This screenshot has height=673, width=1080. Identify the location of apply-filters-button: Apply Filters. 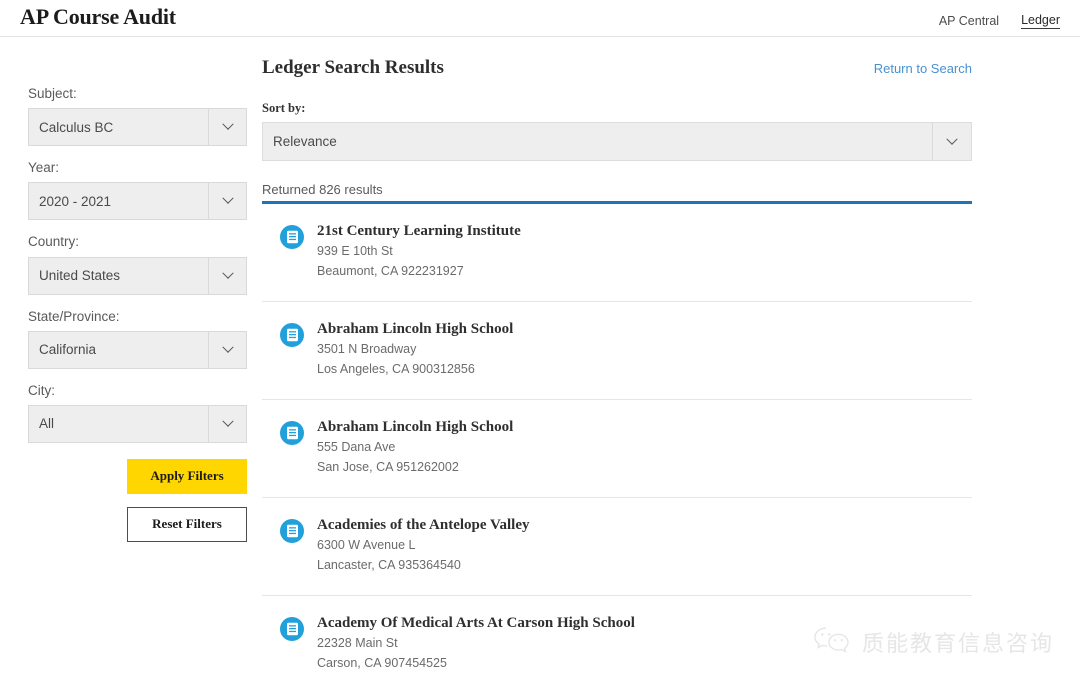
(187, 476).